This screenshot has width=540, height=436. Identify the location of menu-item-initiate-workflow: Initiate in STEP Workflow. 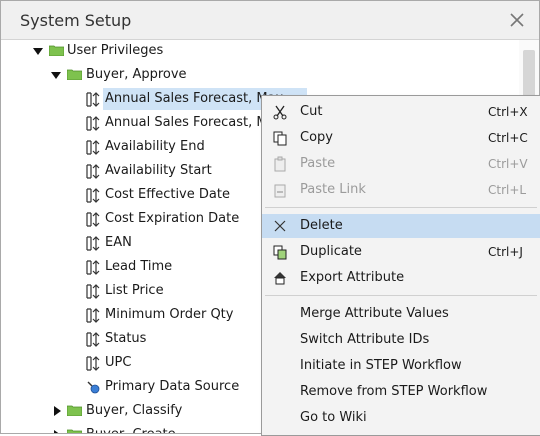
(401, 366).